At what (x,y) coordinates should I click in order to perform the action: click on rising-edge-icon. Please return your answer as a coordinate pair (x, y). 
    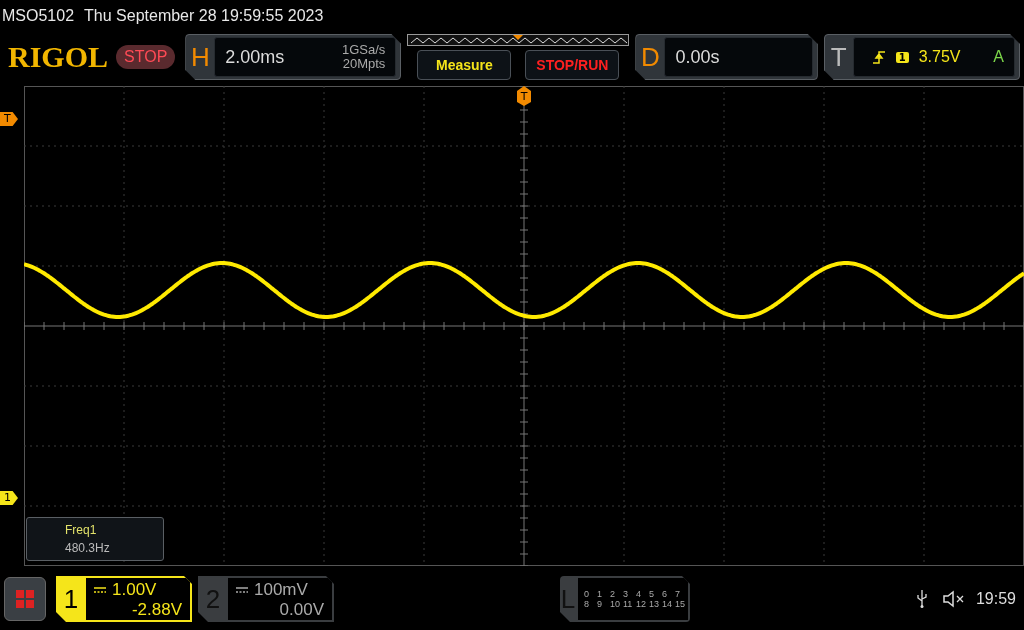
    Looking at the image, I should click on (878, 57).